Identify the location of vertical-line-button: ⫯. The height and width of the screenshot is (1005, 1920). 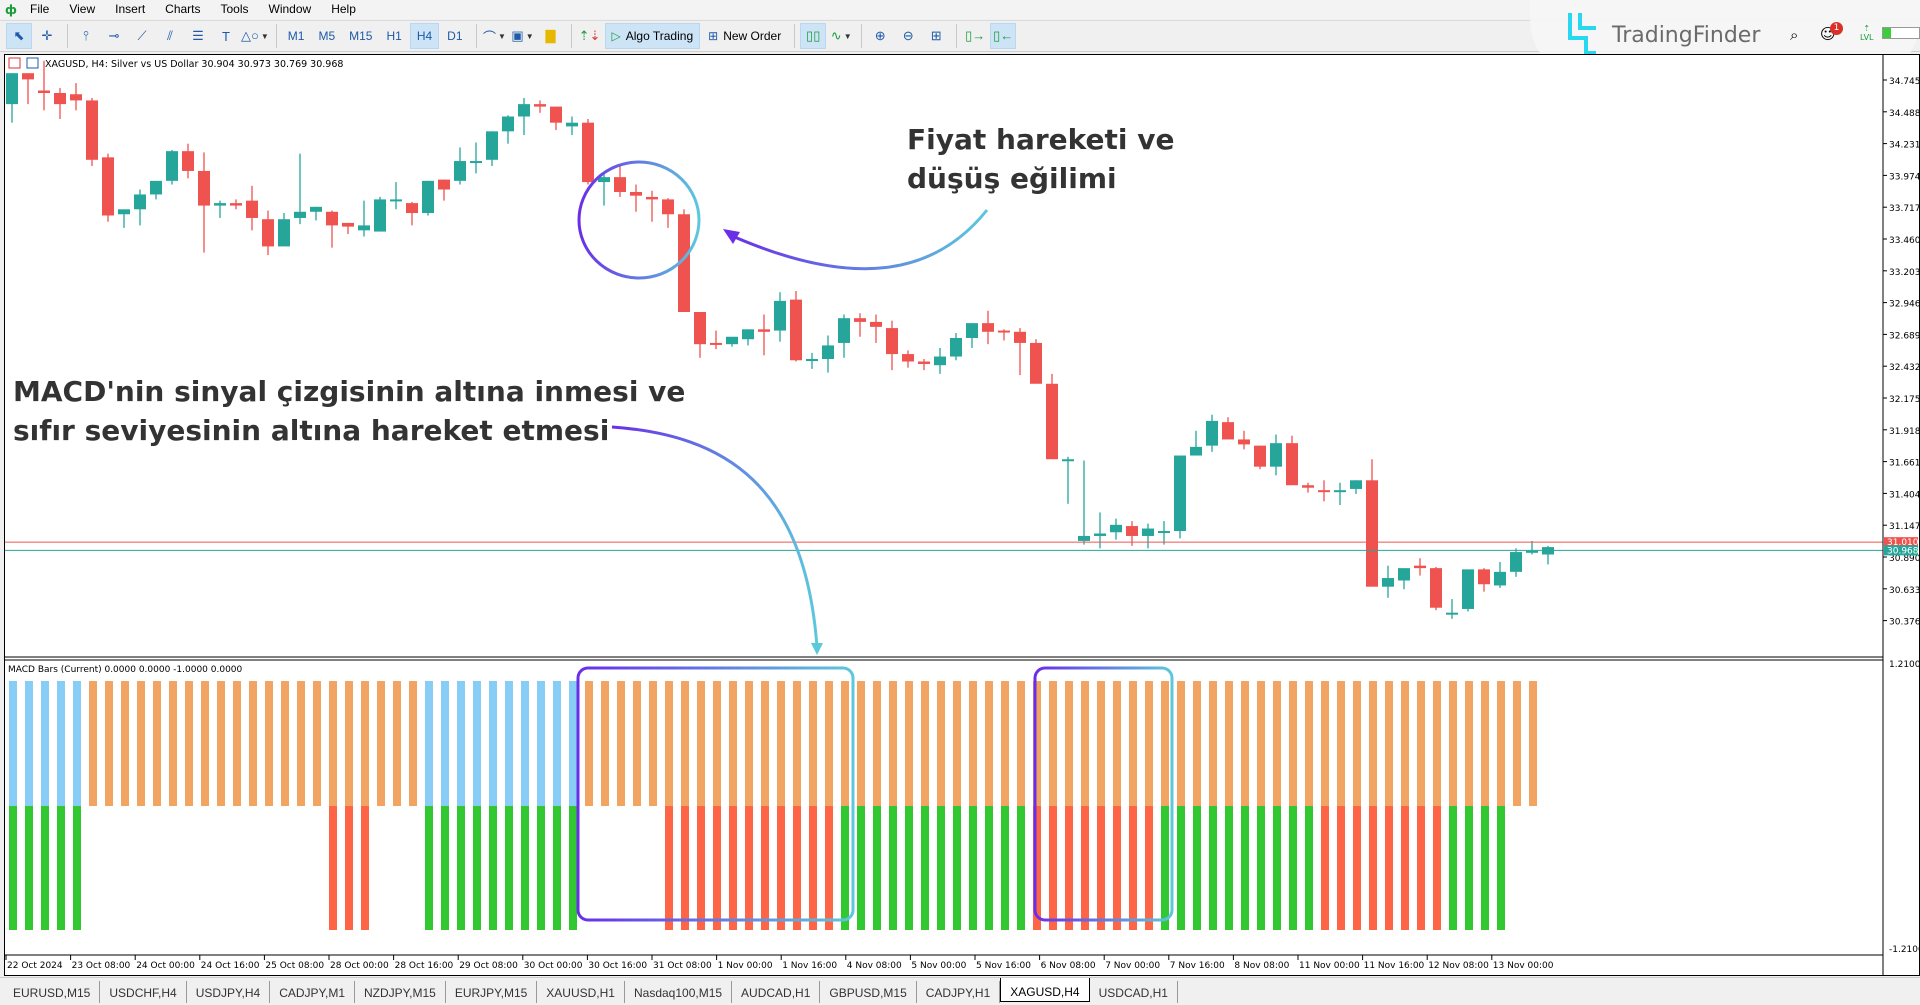
(86, 36).